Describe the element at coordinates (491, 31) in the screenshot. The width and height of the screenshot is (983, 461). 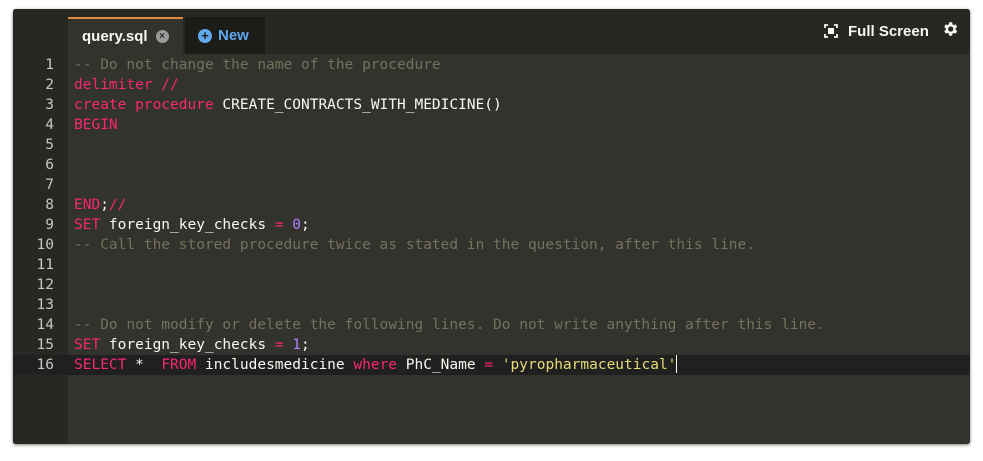
I see `editor-toolbar: query.sql × + New Full Screen` at that location.